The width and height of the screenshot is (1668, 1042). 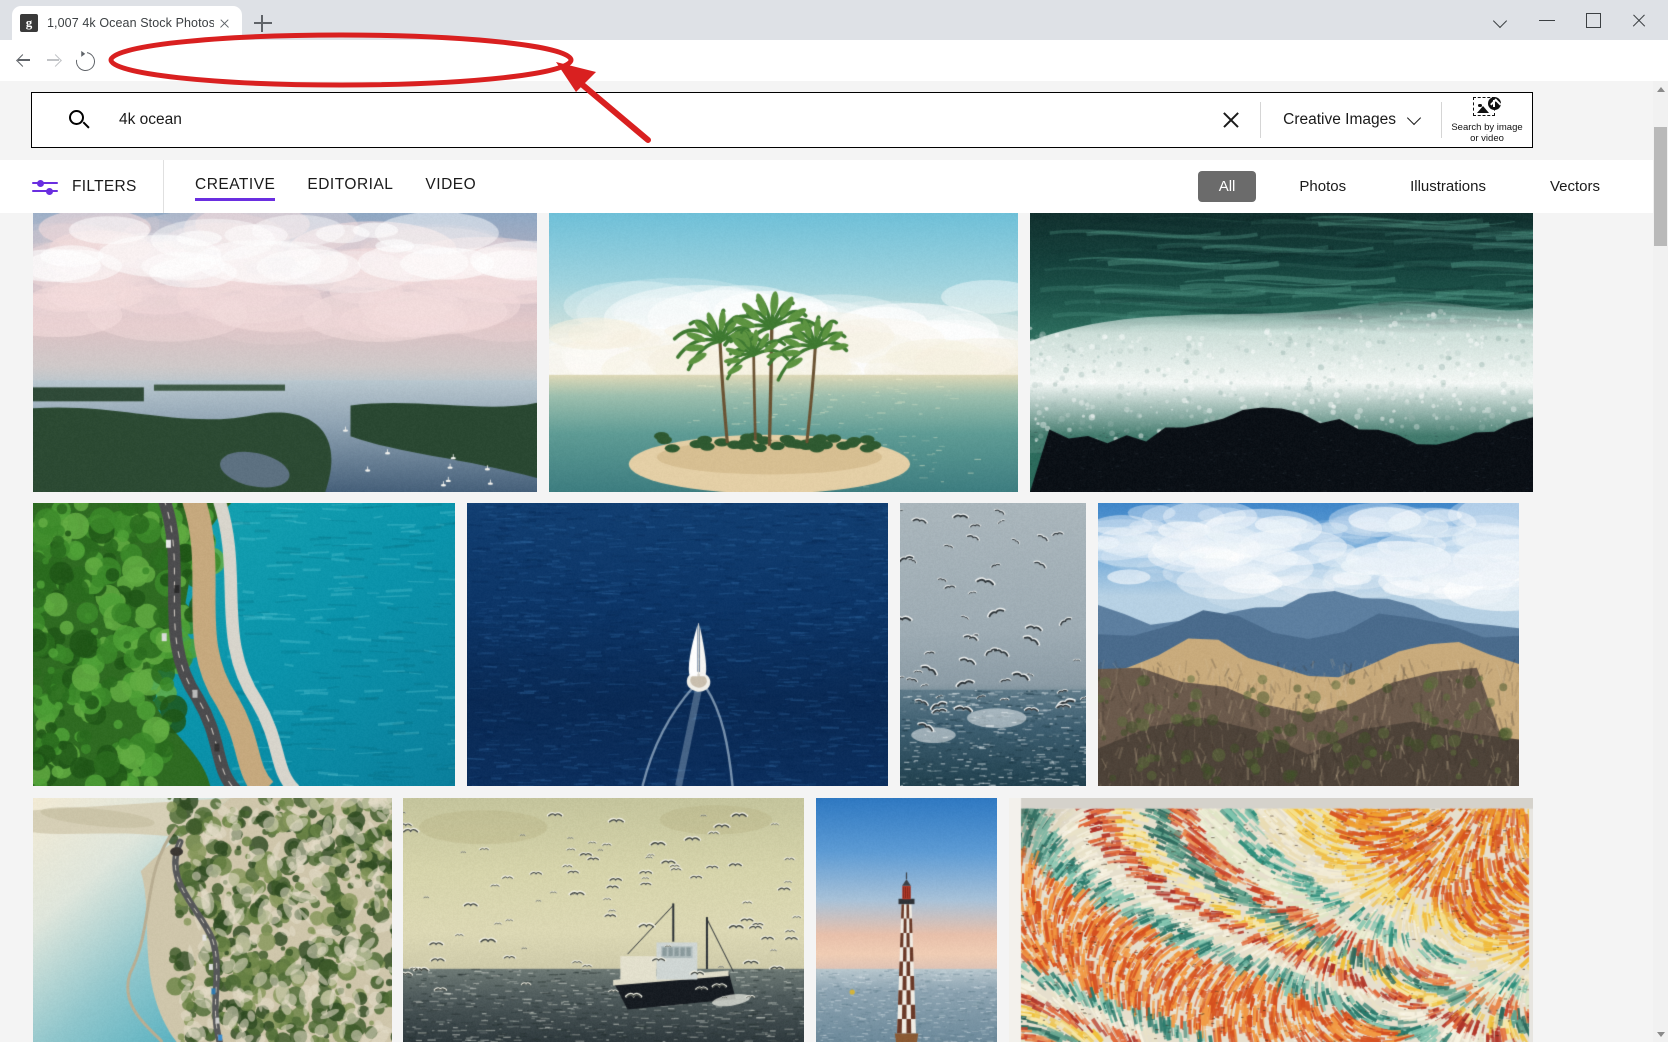 I want to click on seabirds-over-rough-ocean-thumbnail, so click(x=993, y=644).